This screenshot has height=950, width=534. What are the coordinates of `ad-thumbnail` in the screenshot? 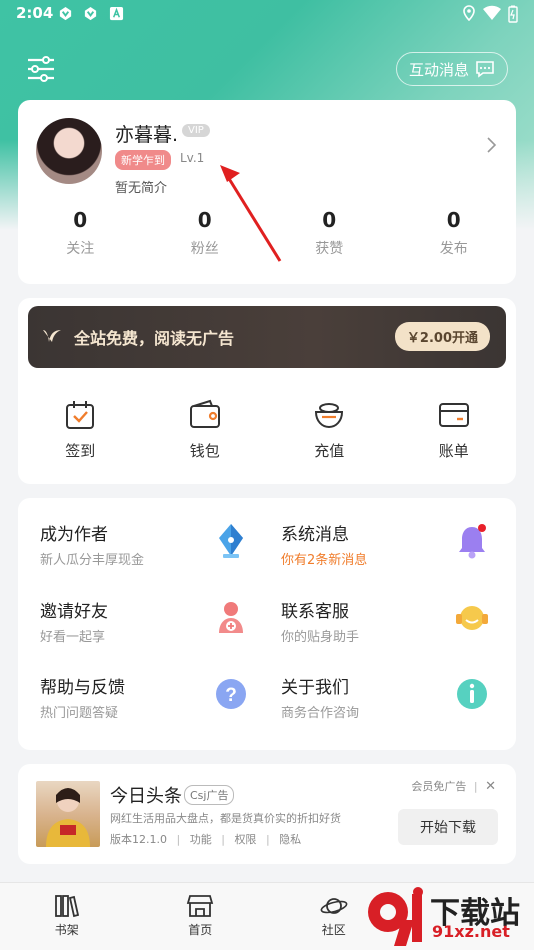 It's located at (68, 814).